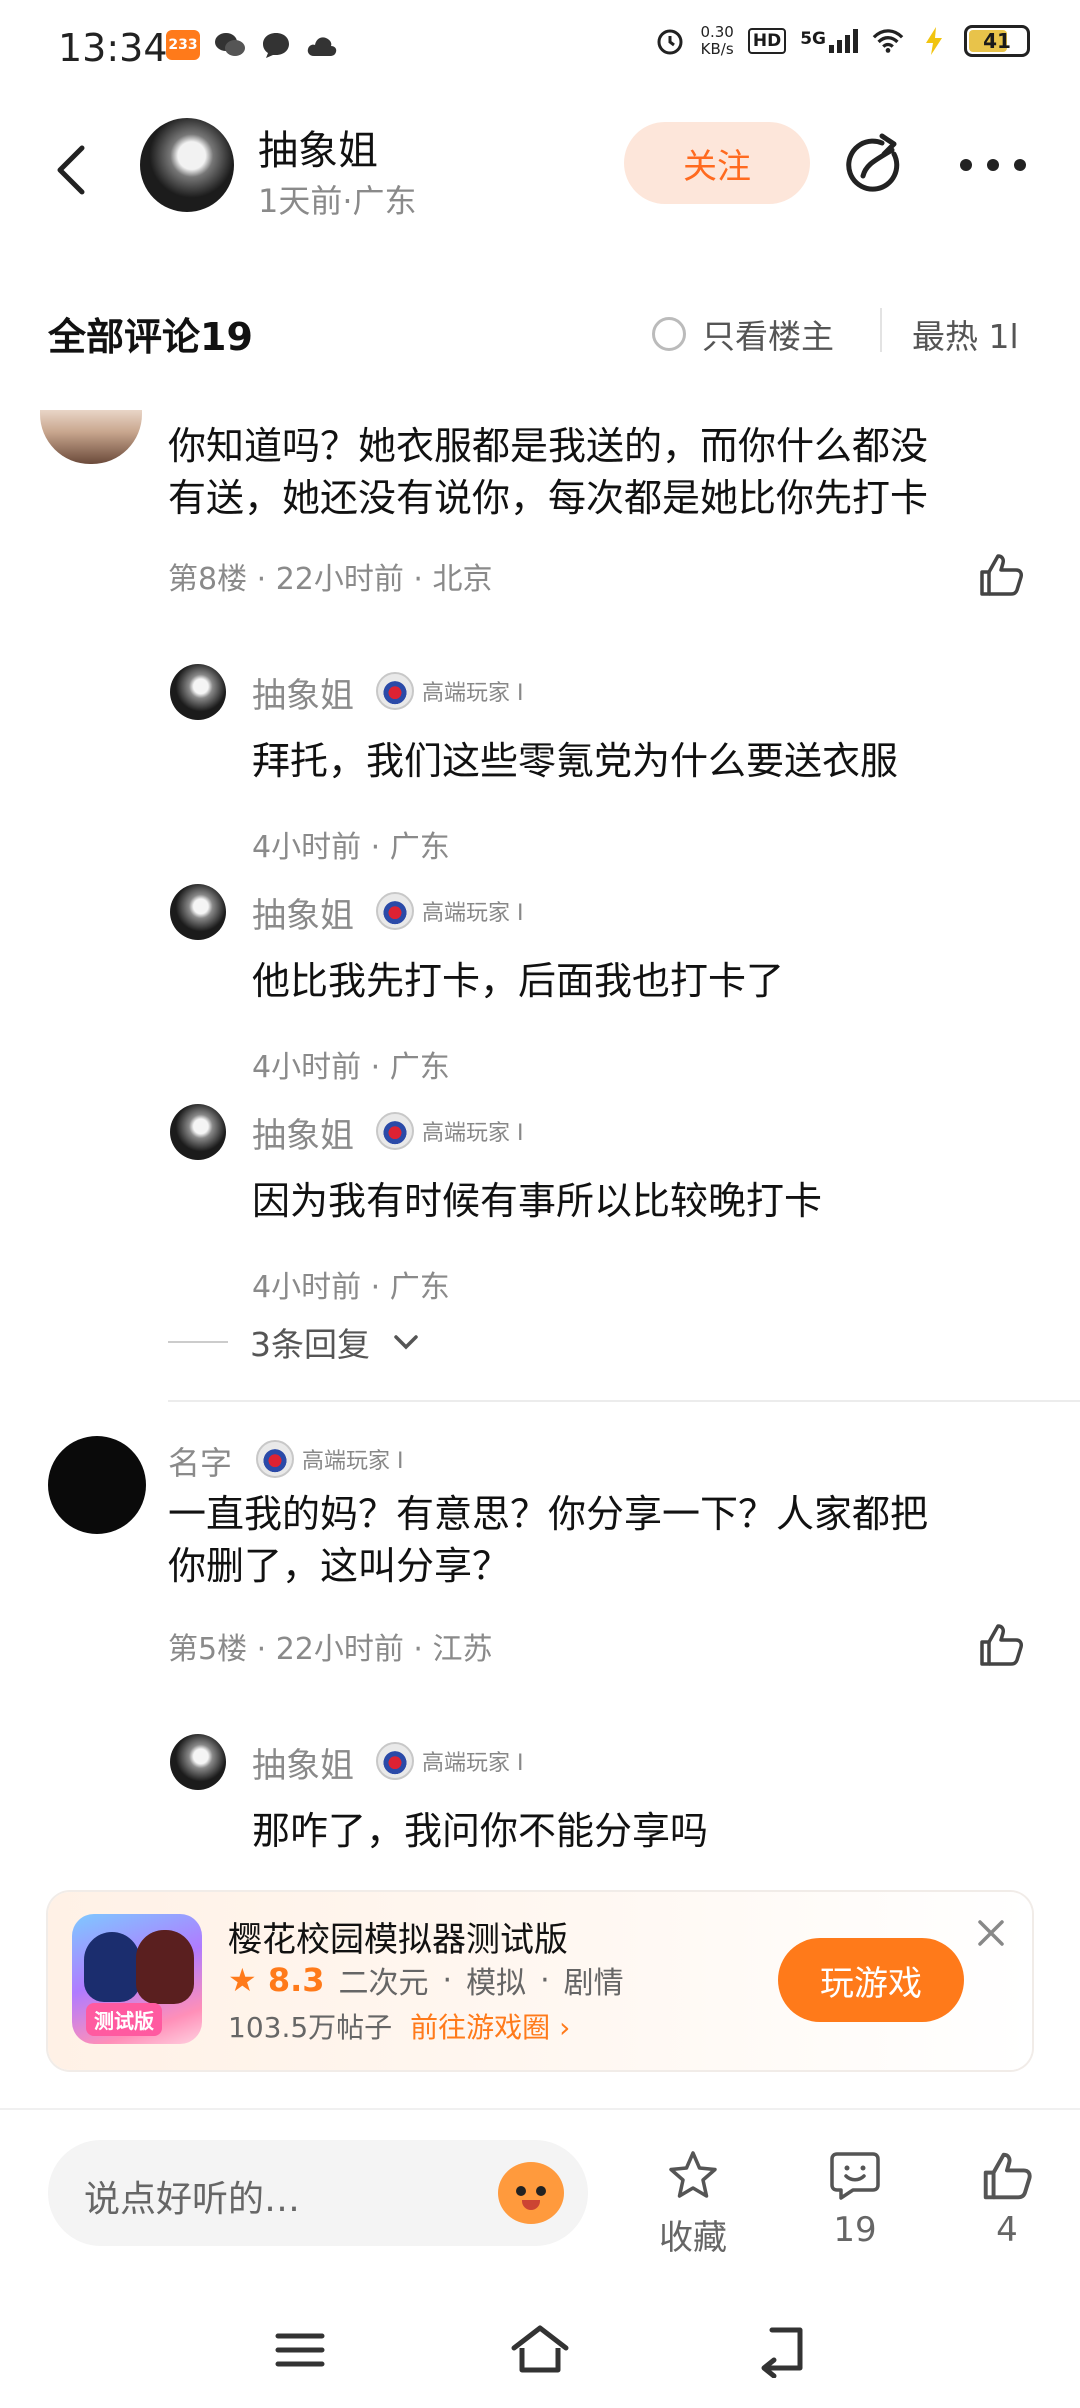  I want to click on favorite-button: 收藏, so click(693, 2203).